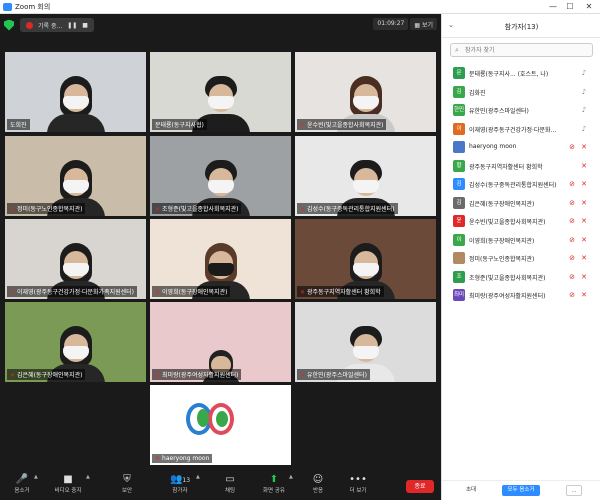  I want to click on participants-button: 👥13 참가자, so click(180, 483).